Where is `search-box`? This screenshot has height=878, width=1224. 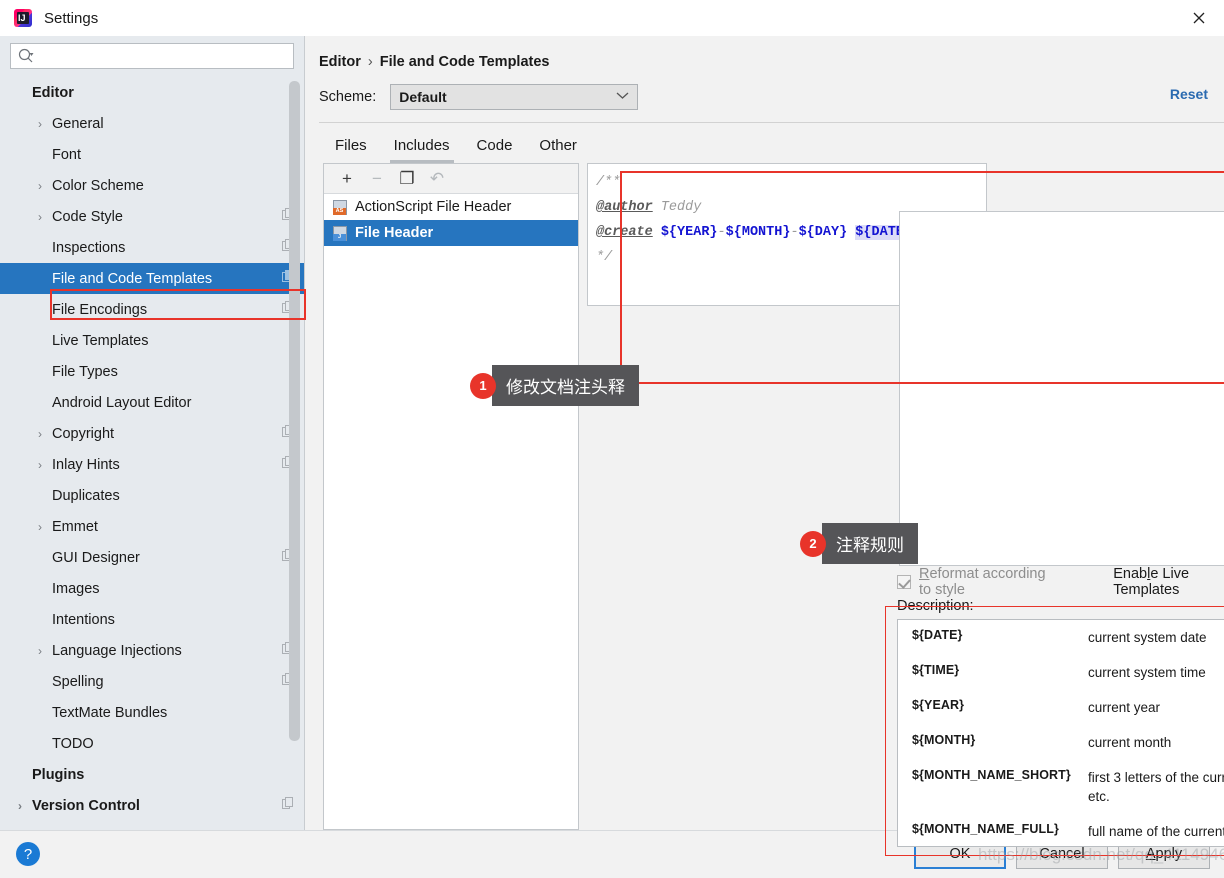 search-box is located at coordinates (152, 56).